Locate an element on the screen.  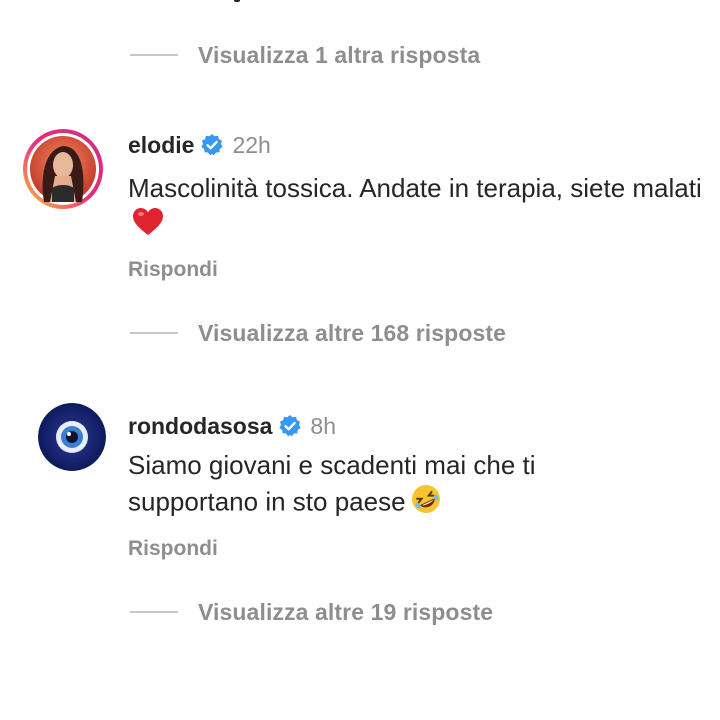
comment-header: elodie 22h is located at coordinates (199, 145).